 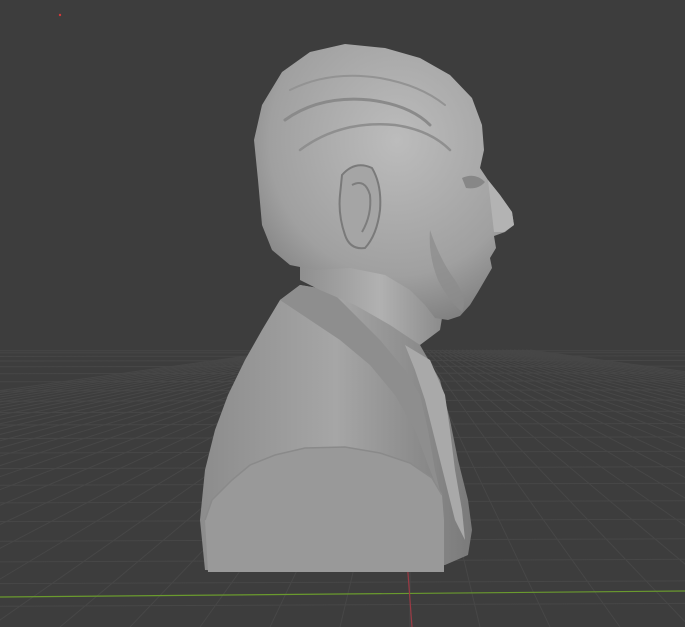 What do you see at coordinates (342, 594) in the screenshot?
I see `y-axis-line` at bounding box center [342, 594].